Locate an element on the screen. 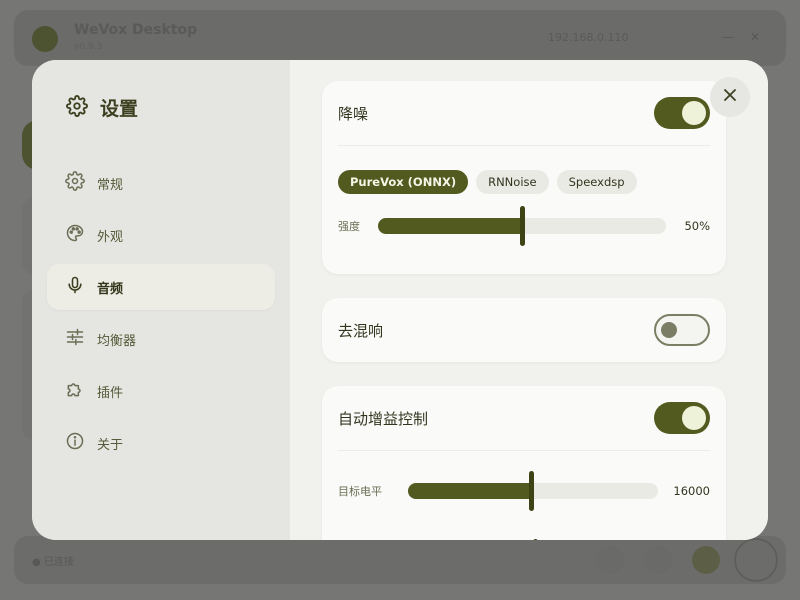 The height and width of the screenshot is (600, 800). app-logo is located at coordinates (45, 39).